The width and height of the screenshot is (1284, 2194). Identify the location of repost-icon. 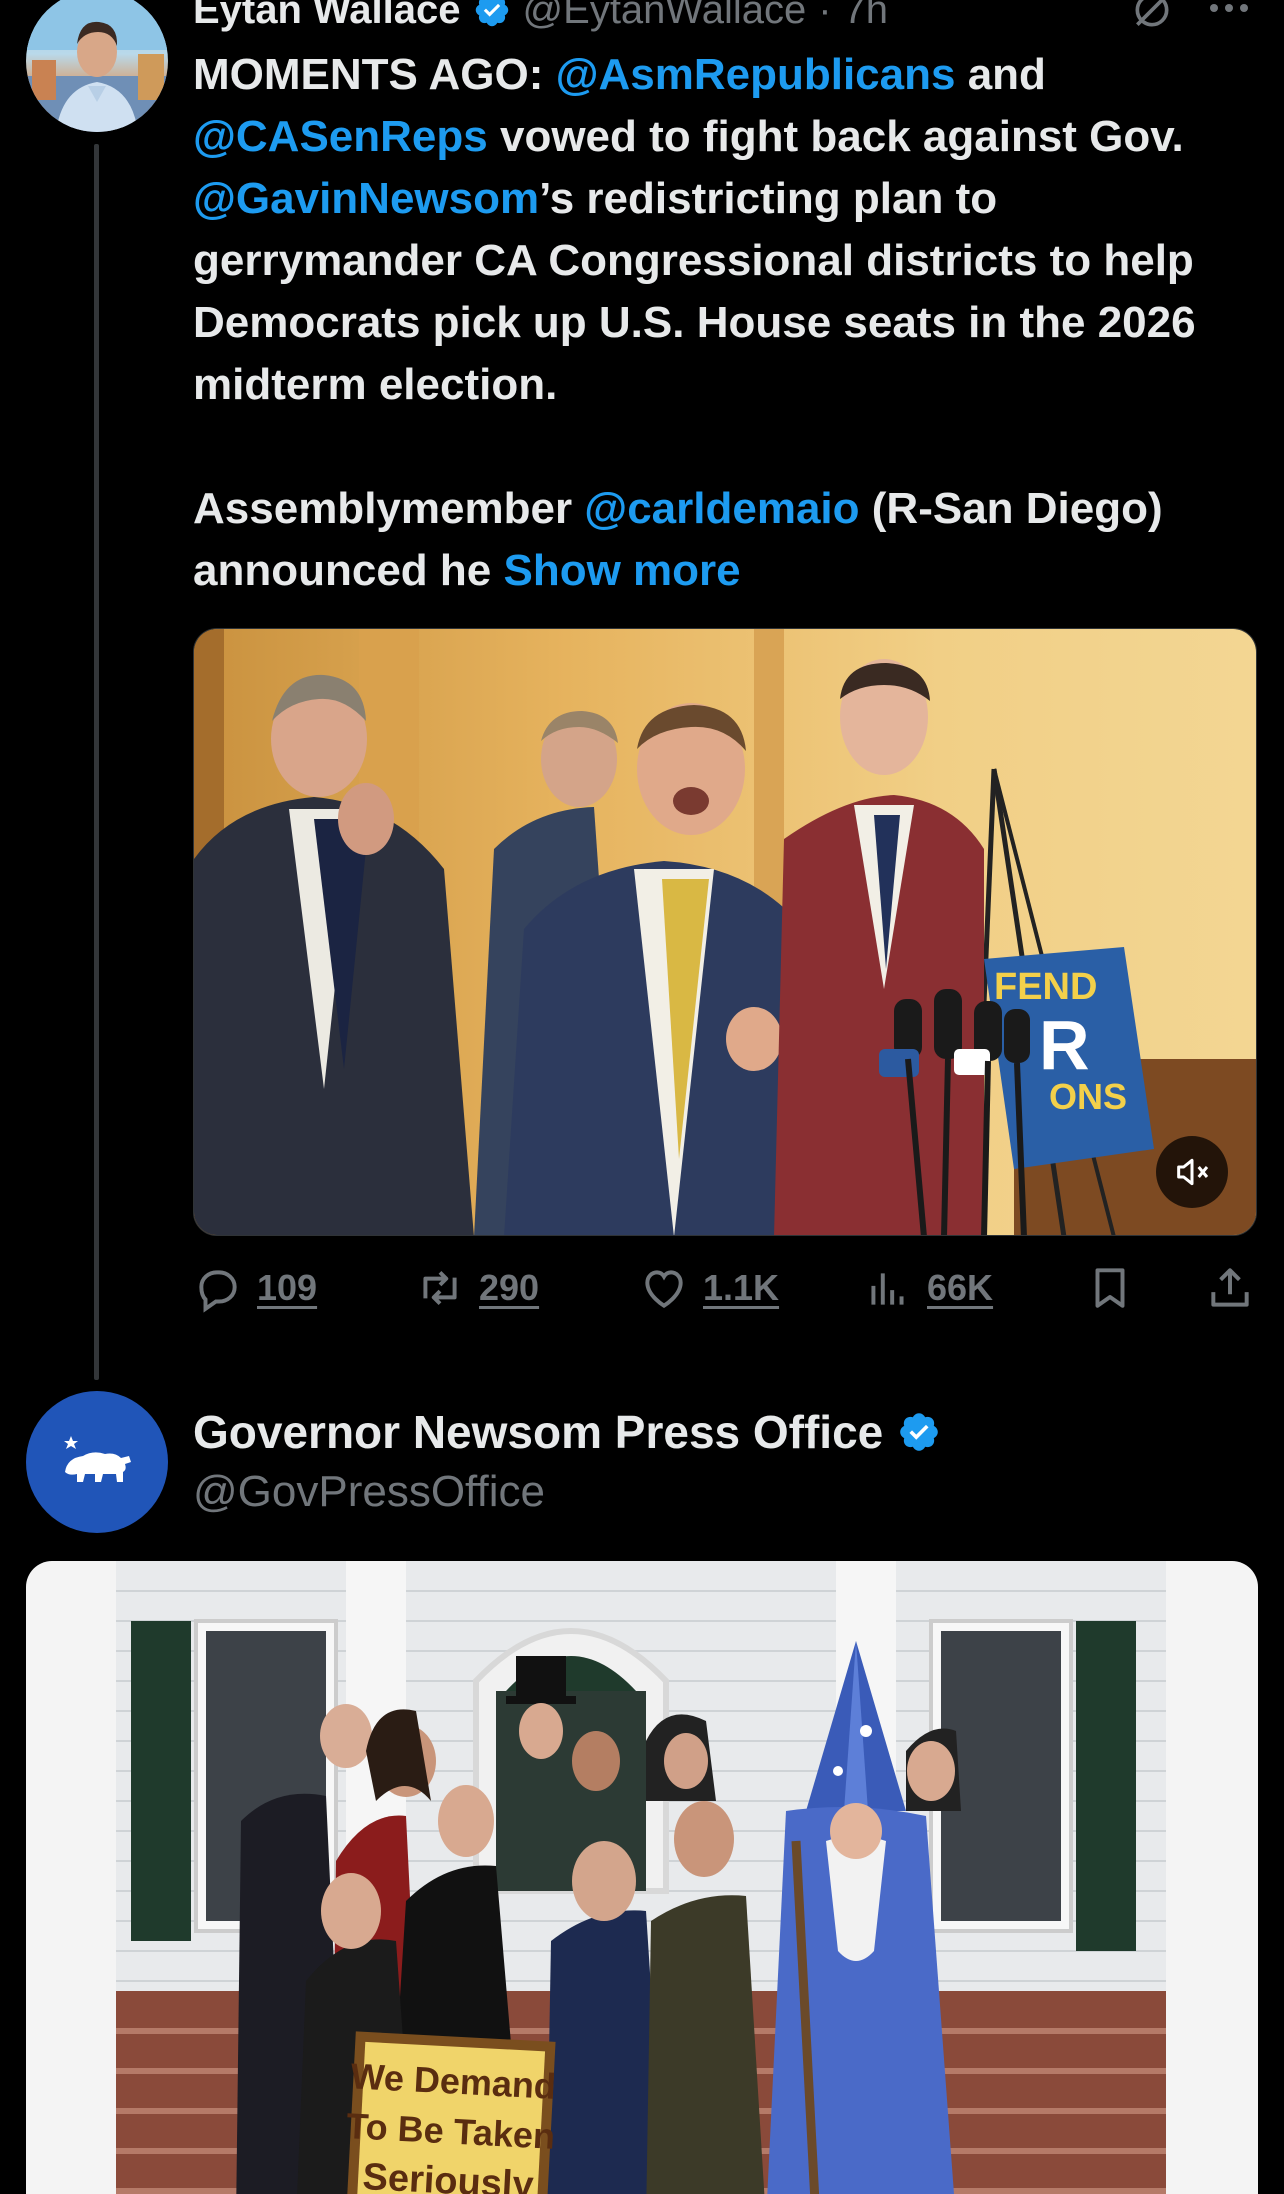
(440, 1288).